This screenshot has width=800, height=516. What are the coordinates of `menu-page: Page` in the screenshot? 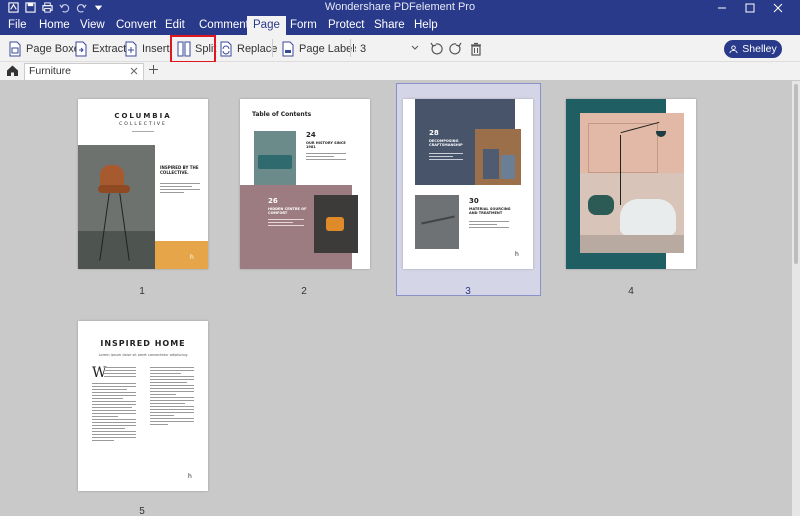 It's located at (266, 25).